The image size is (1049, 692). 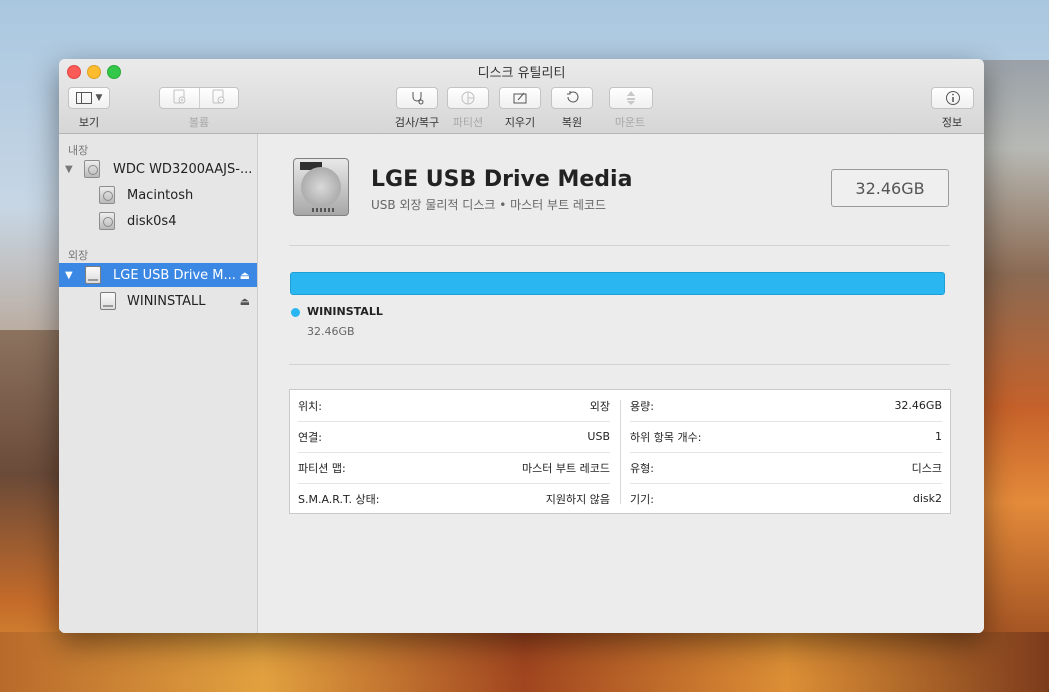 What do you see at coordinates (521, 73) in the screenshot?
I see `window-title: 디스크 유틸리티` at bounding box center [521, 73].